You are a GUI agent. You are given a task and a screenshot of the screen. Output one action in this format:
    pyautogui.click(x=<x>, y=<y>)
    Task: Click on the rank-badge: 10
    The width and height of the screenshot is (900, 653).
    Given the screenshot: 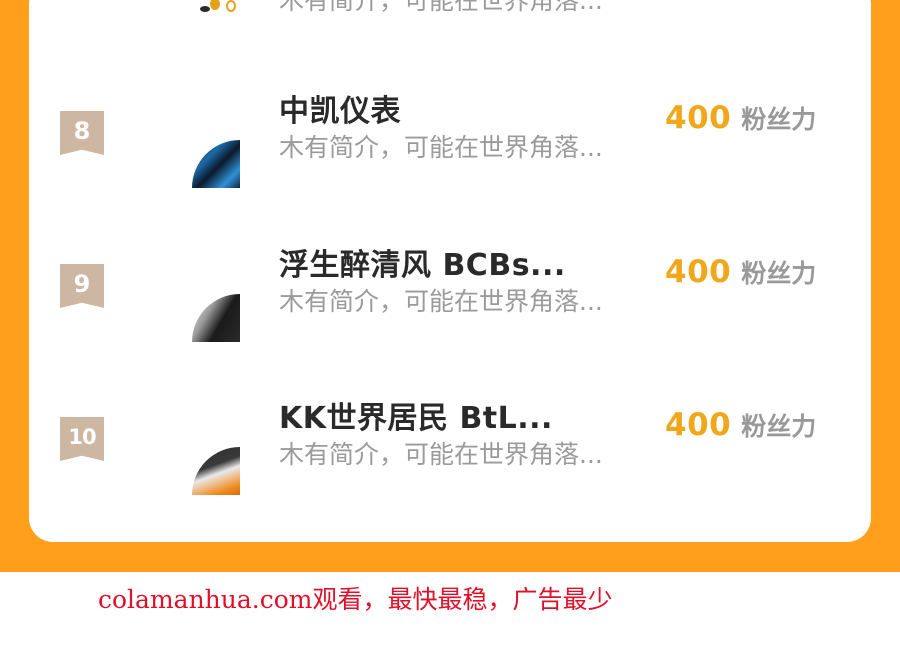 What is the action you would take?
    pyautogui.click(x=82, y=439)
    